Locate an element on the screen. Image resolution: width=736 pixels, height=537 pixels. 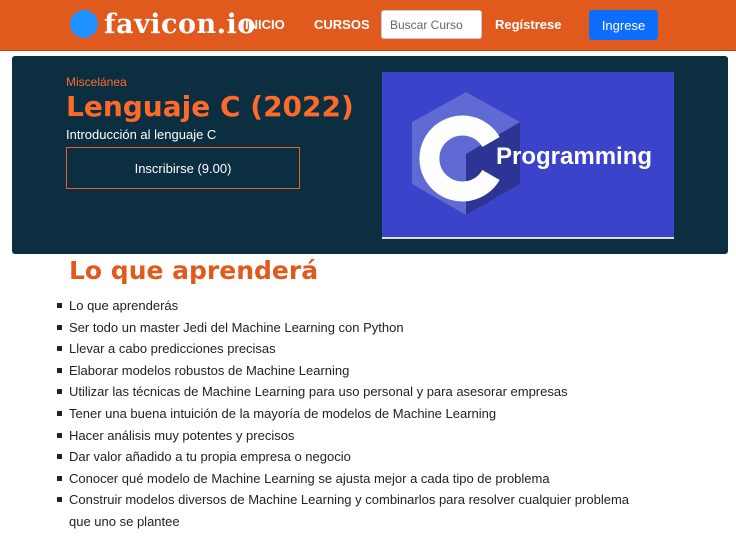
course-subtitle: Introducción al lenguaje C is located at coordinates (141, 134).